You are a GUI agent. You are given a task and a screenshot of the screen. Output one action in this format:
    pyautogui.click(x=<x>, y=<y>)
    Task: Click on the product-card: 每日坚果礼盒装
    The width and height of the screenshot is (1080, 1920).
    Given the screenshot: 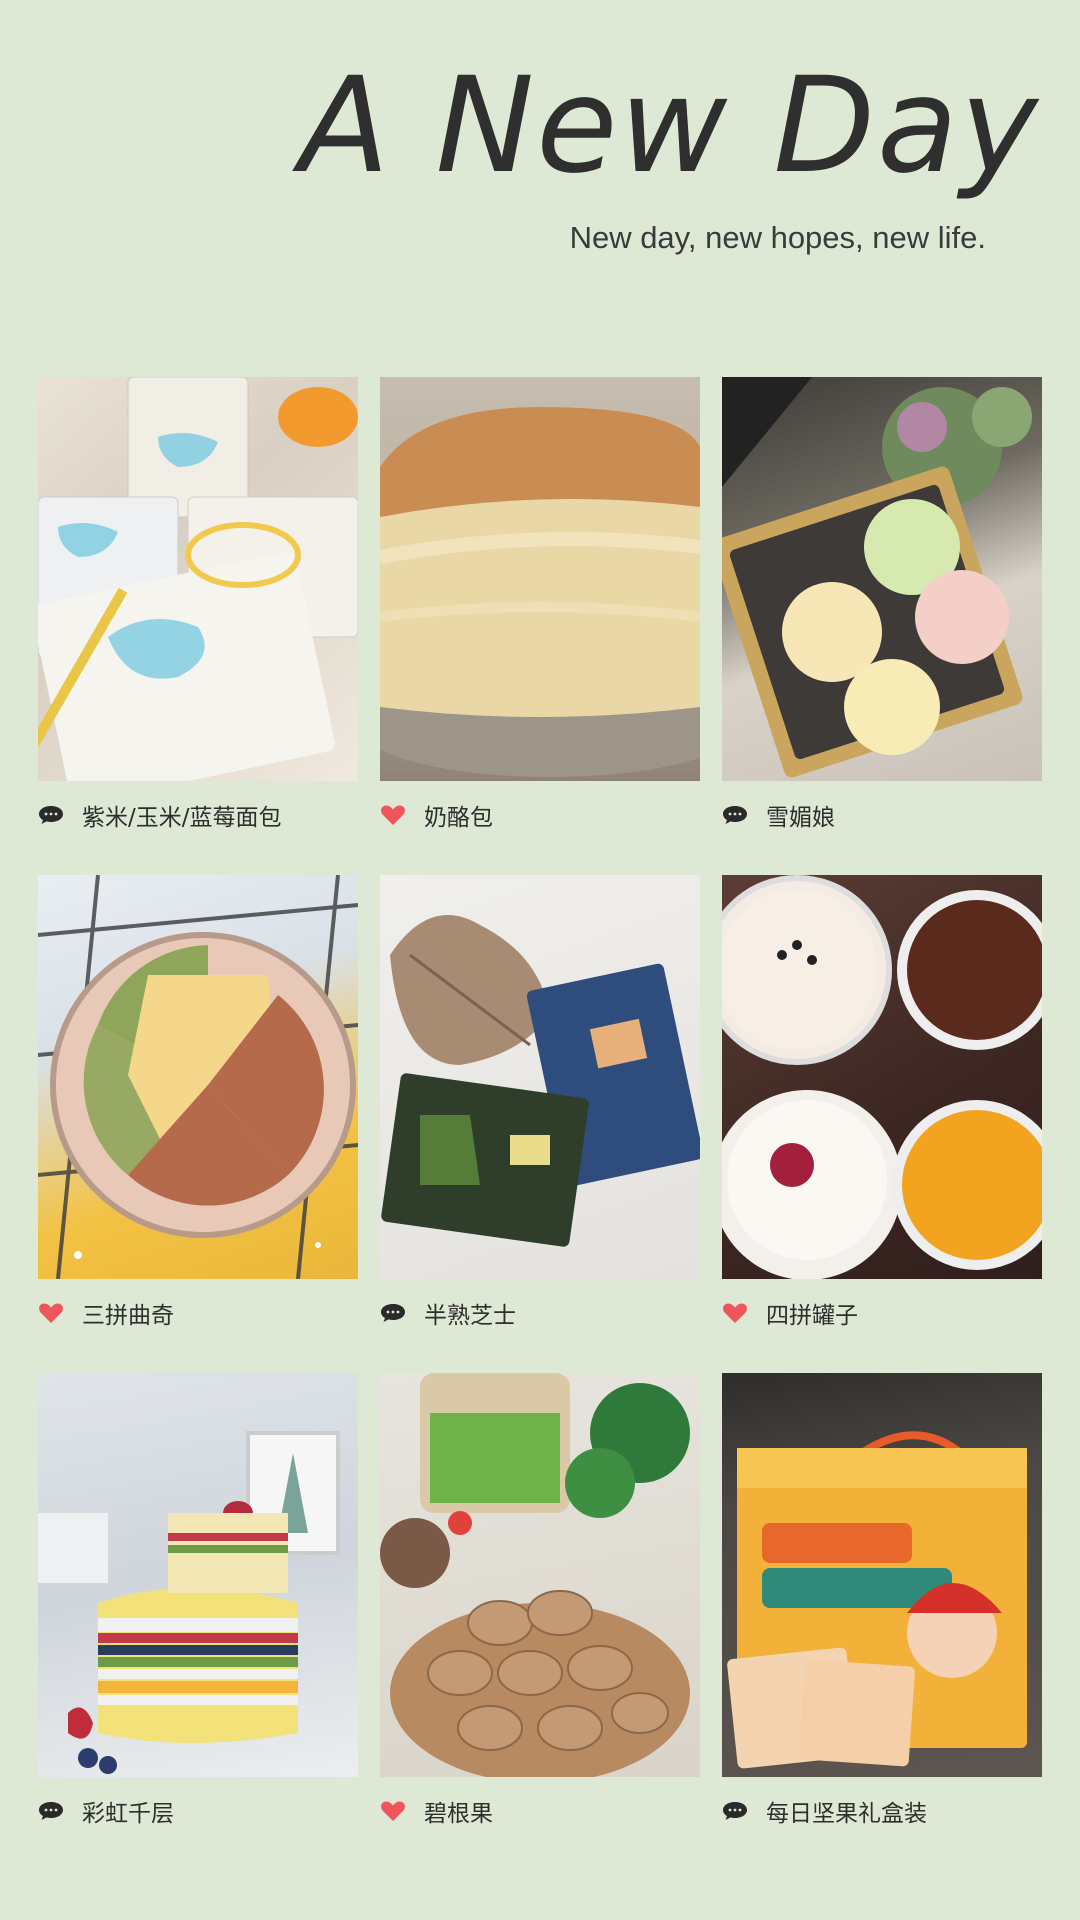 What is the action you would take?
    pyautogui.click(x=882, y=1610)
    